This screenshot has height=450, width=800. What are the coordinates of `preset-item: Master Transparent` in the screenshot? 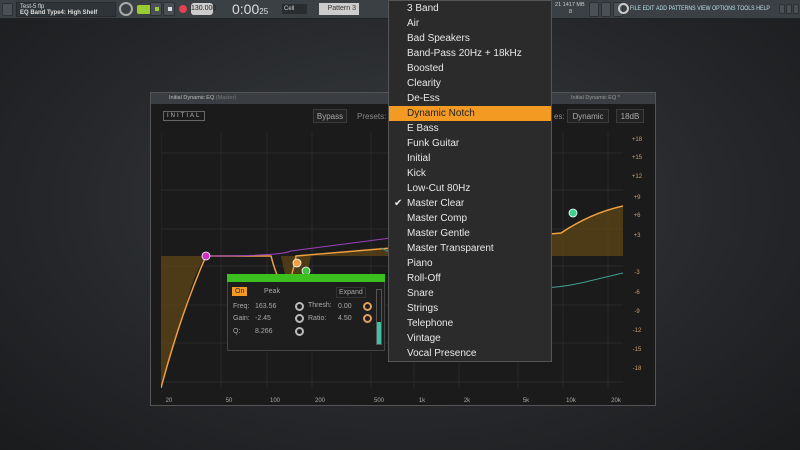 It's located at (470, 248).